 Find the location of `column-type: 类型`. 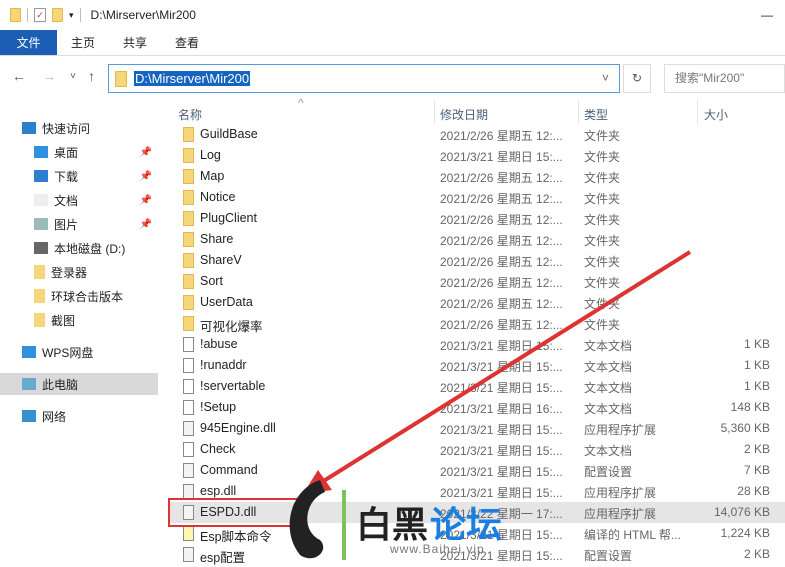

column-type: 类型 is located at coordinates (596, 114).